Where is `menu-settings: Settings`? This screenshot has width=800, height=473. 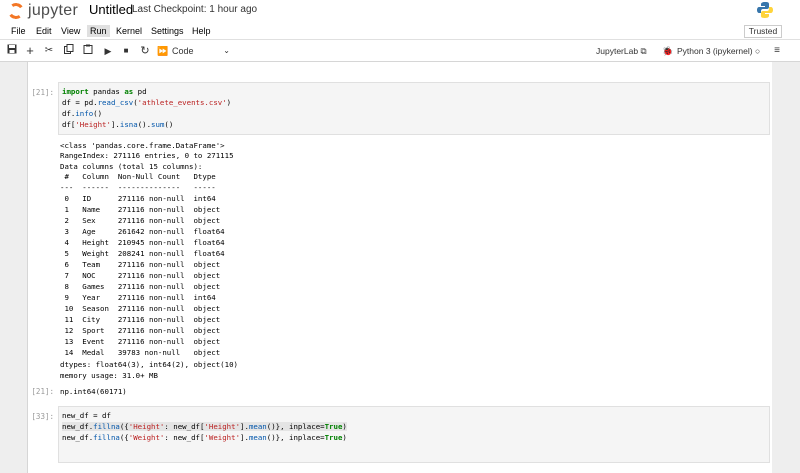
menu-settings: Settings is located at coordinates (167, 31).